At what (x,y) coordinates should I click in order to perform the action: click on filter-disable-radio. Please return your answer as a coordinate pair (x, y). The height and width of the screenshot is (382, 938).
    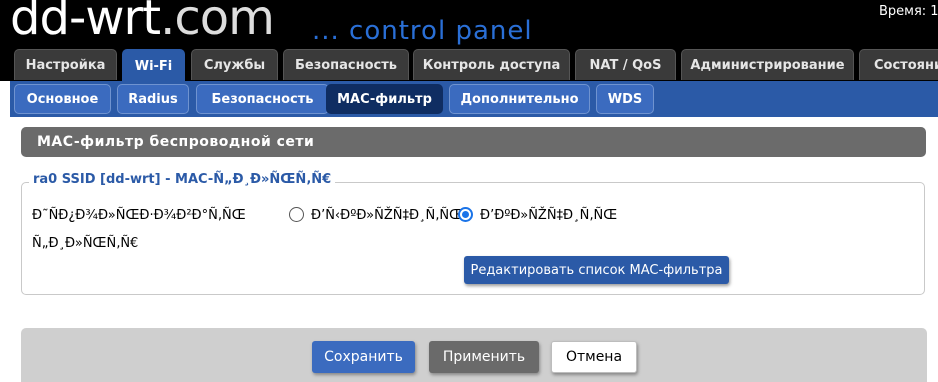
    Looking at the image, I should click on (296, 214).